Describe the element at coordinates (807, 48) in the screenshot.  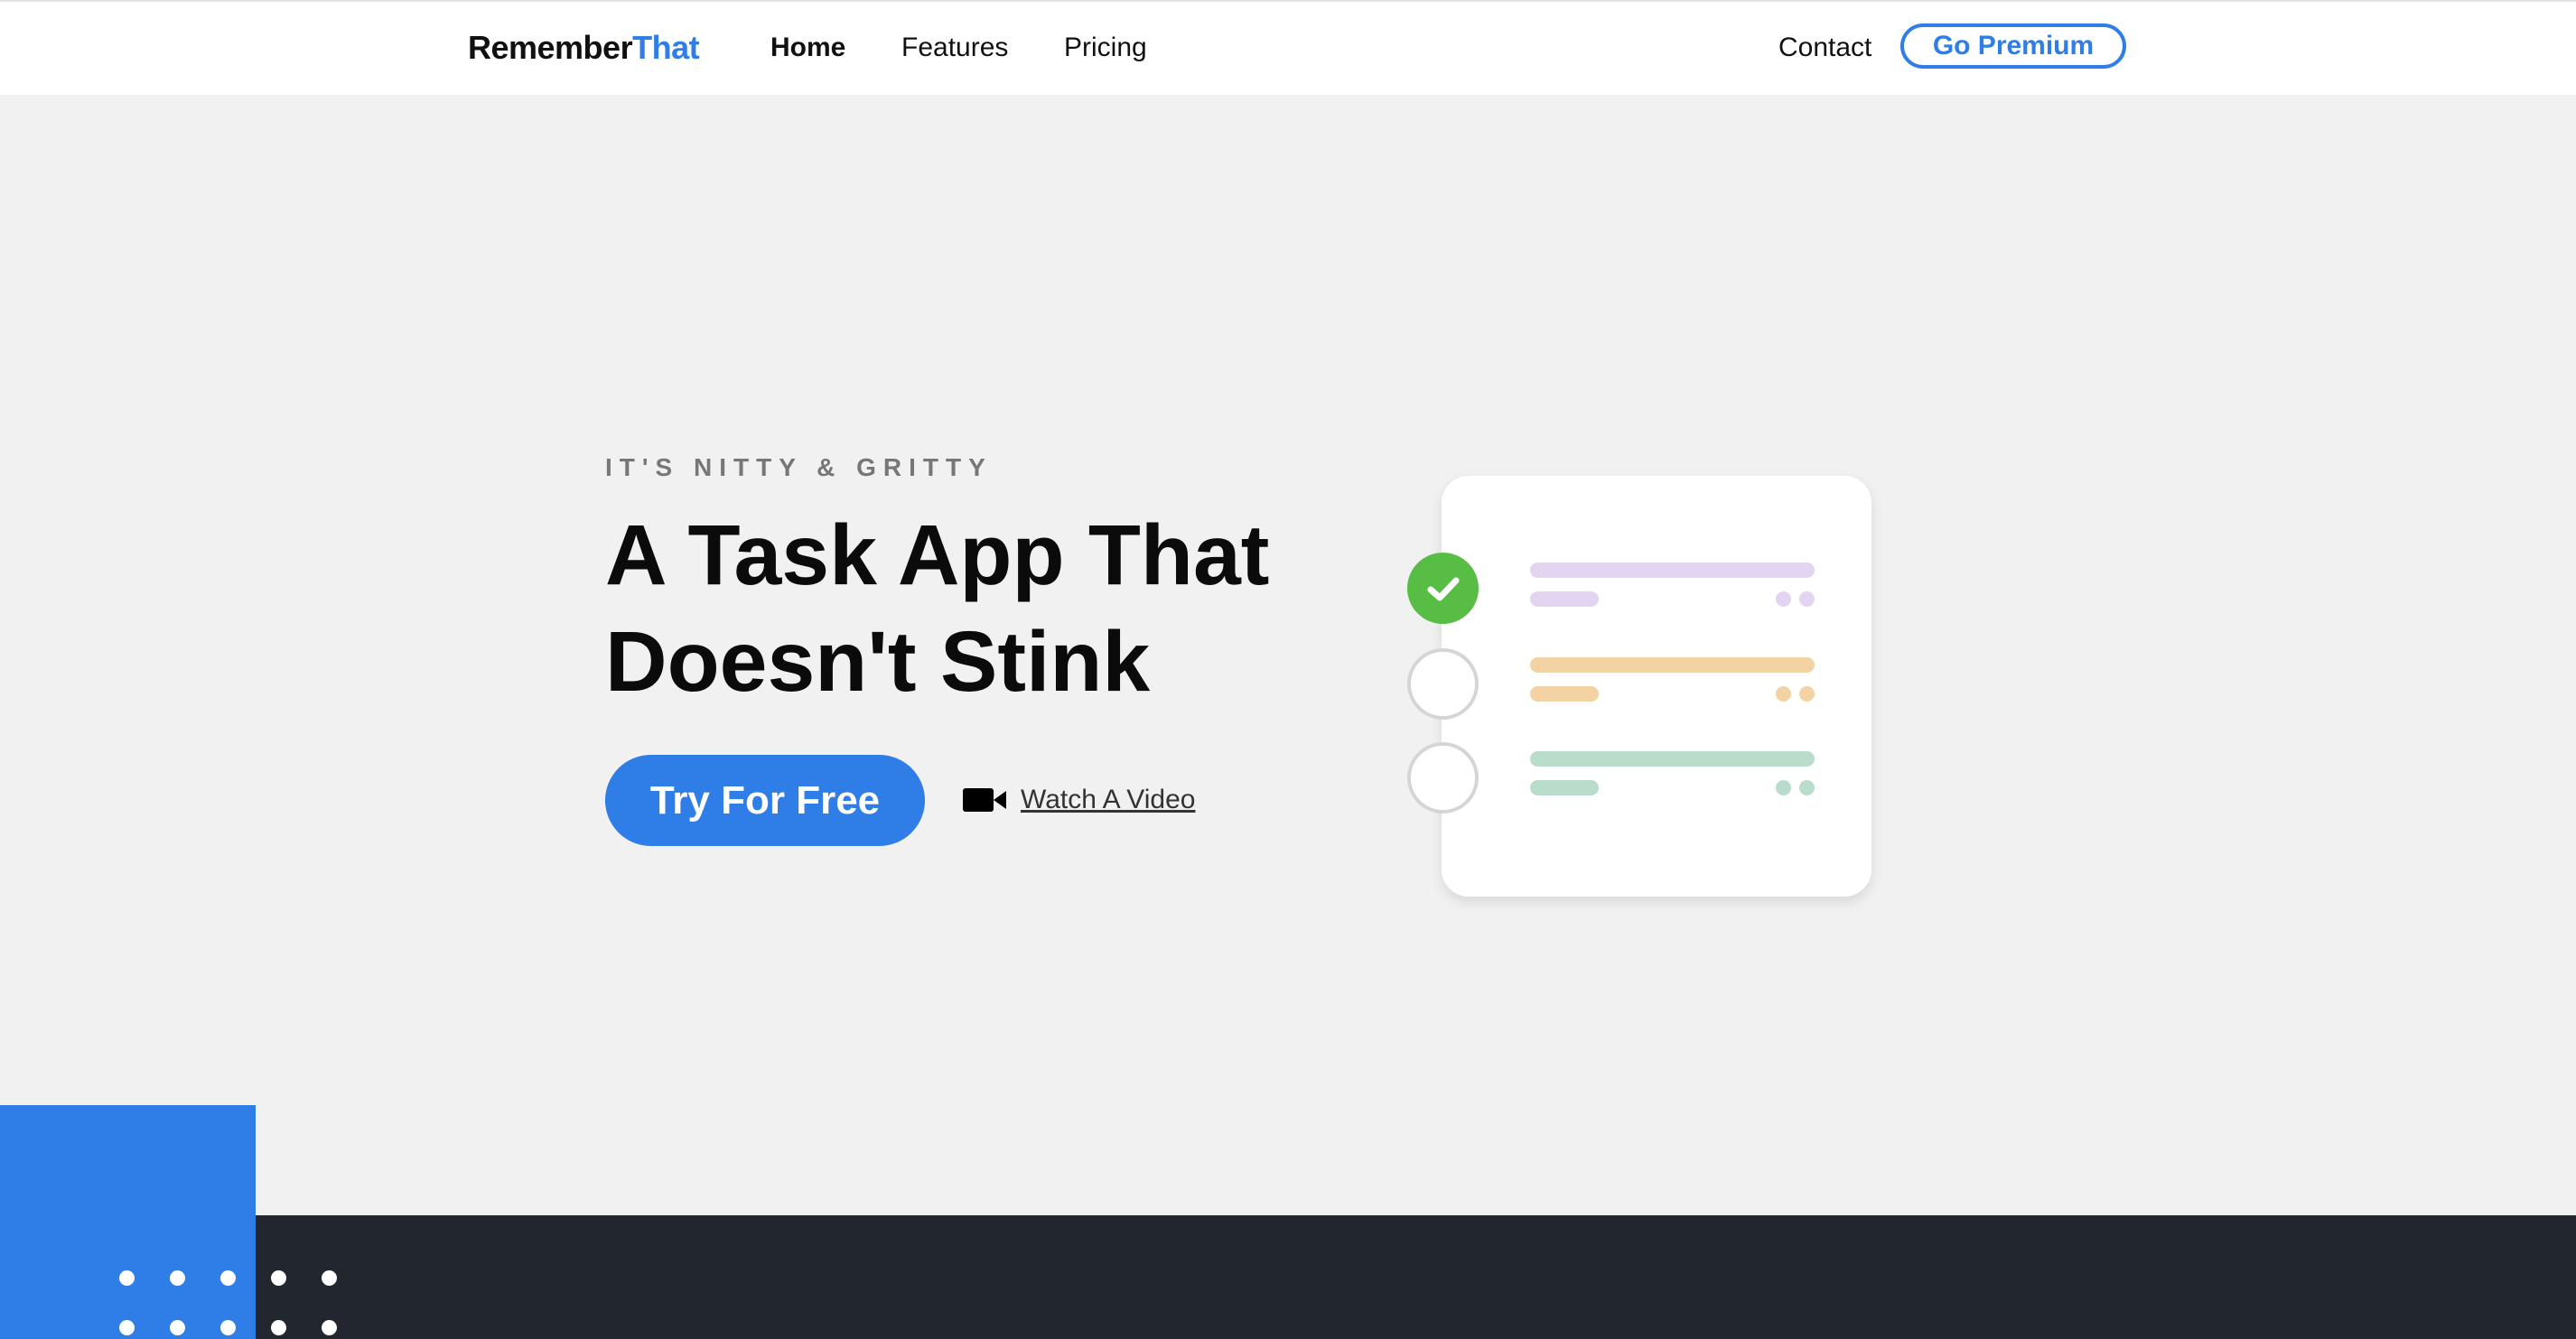
I see `nav-link-home: Home` at that location.